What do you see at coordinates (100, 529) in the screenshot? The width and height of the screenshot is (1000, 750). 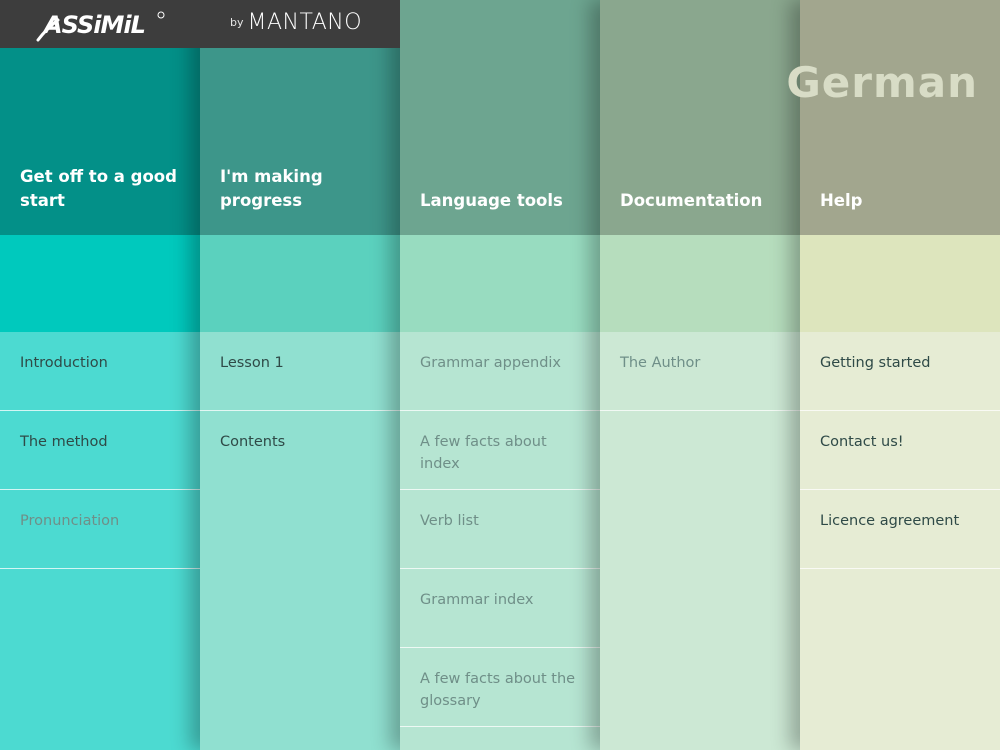 I see `menu-item-pronunciation: Pronunciation` at bounding box center [100, 529].